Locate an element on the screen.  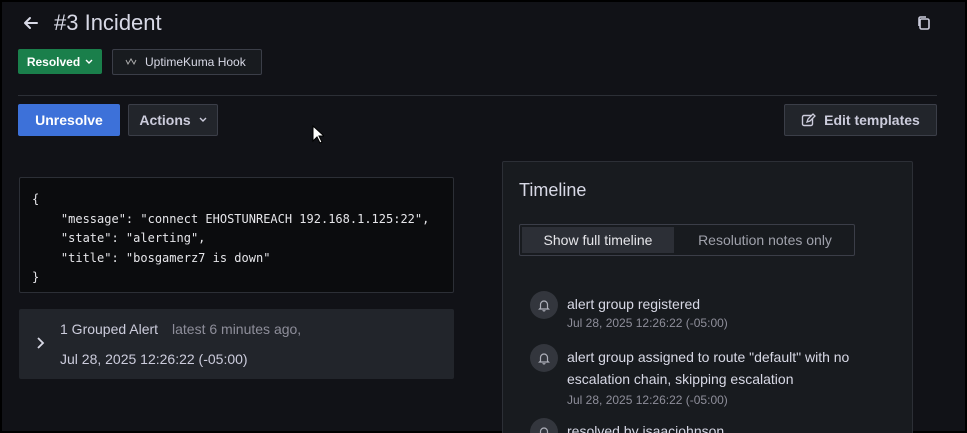
back-arrow-icon is located at coordinates (31, 23).